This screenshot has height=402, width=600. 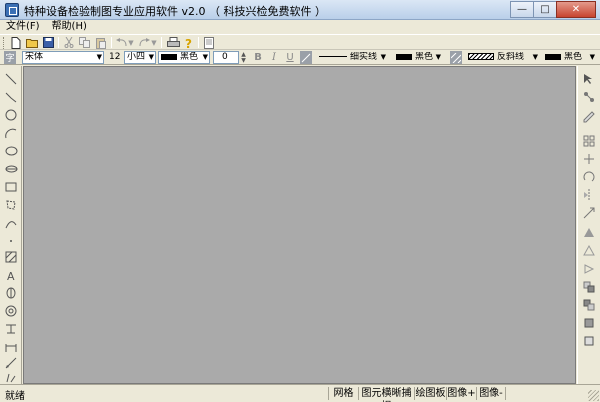 I want to click on font-size-name-select: 小四 ▼, so click(x=140, y=57).